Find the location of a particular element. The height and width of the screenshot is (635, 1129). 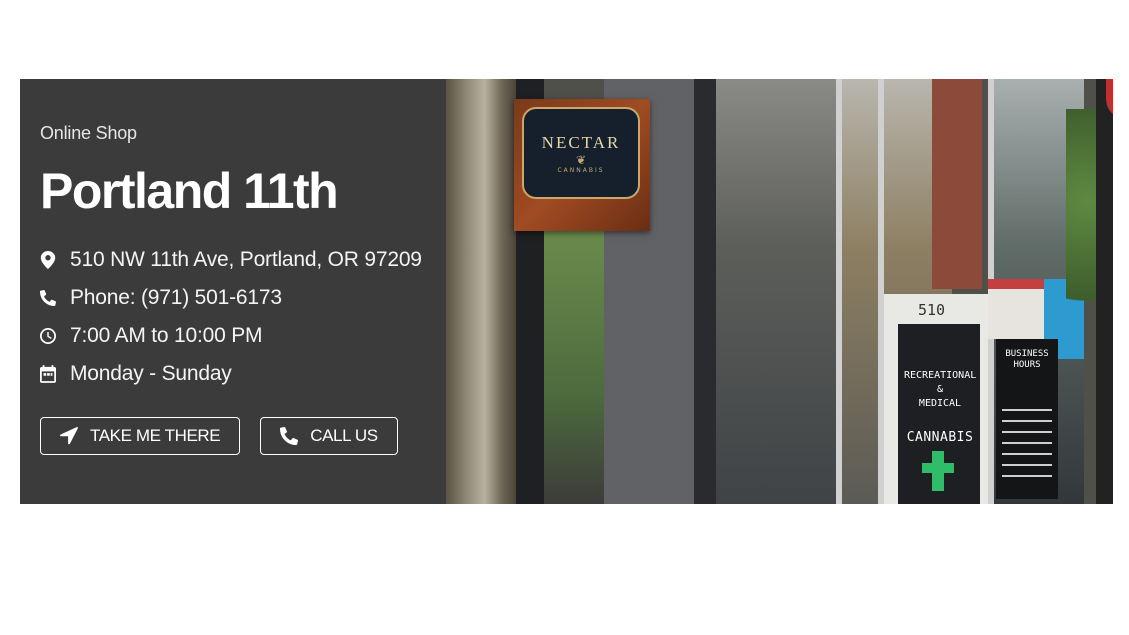

sign-name: NECTAR is located at coordinates (581, 142).